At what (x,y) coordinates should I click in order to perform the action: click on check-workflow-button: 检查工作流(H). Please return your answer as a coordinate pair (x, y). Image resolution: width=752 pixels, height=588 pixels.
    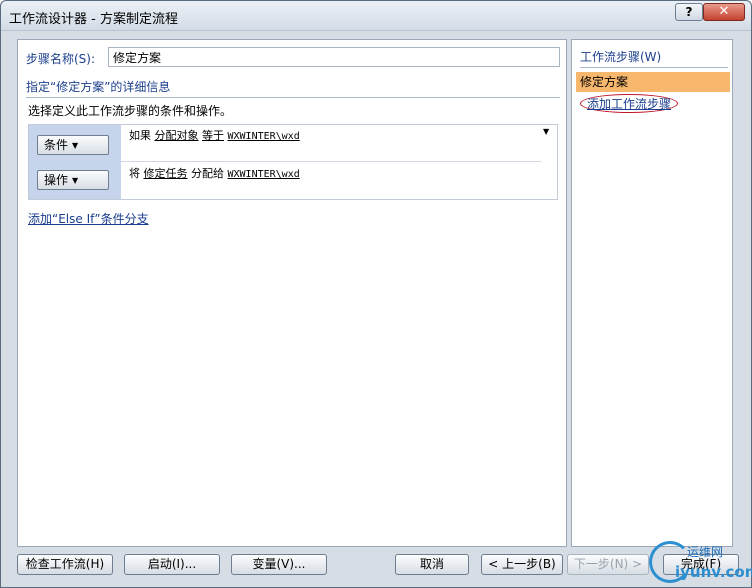
    Looking at the image, I should click on (65, 564).